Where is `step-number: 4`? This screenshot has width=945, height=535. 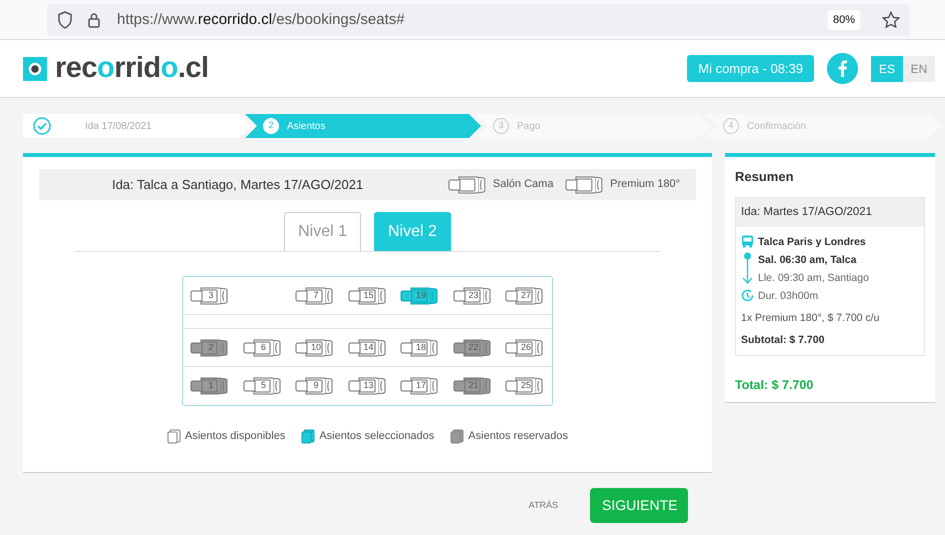 step-number: 4 is located at coordinates (731, 126).